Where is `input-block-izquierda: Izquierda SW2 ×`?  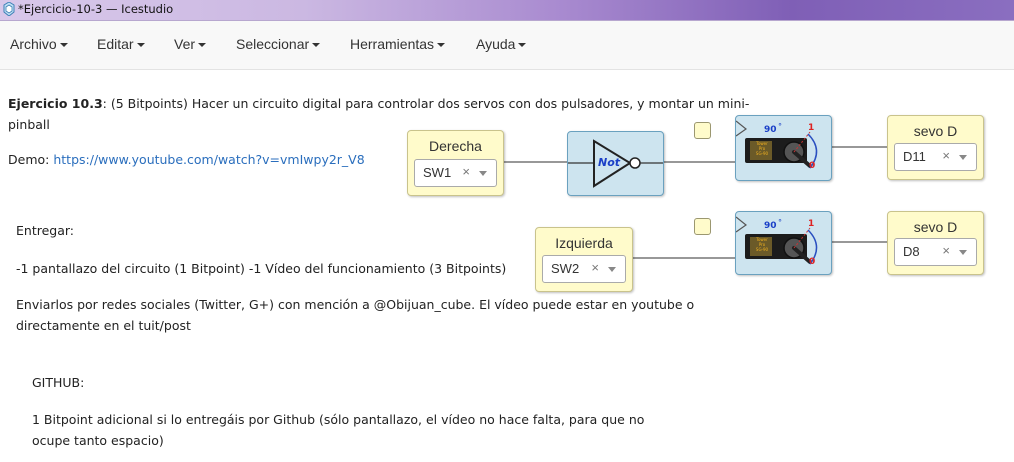
input-block-izquierda: Izquierda SW2 × is located at coordinates (584, 259).